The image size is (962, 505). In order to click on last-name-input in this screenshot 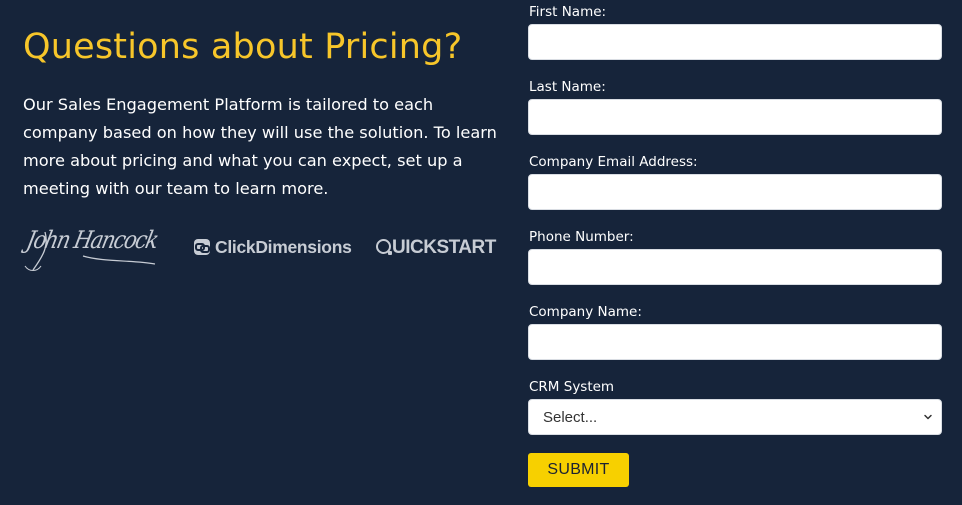, I will do `click(735, 117)`.